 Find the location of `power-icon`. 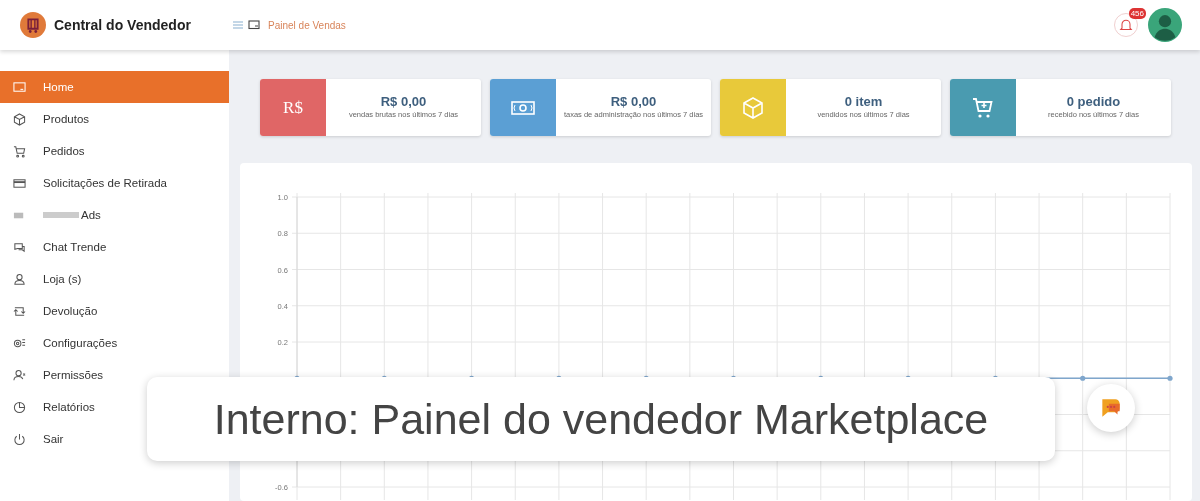

power-icon is located at coordinates (19, 439).